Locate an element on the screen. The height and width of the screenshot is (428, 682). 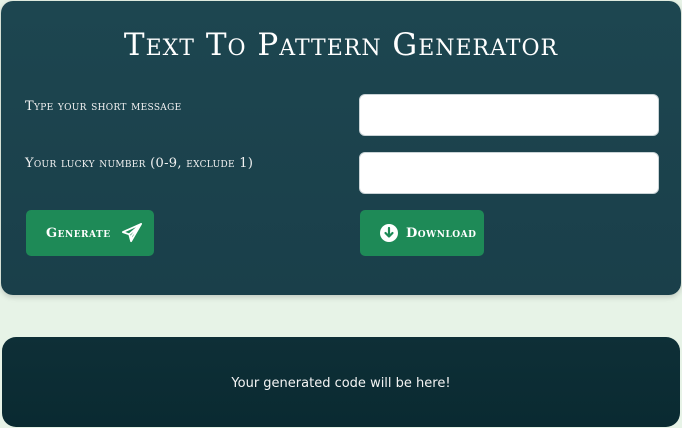
arrow-down-circle-icon is located at coordinates (389, 233).